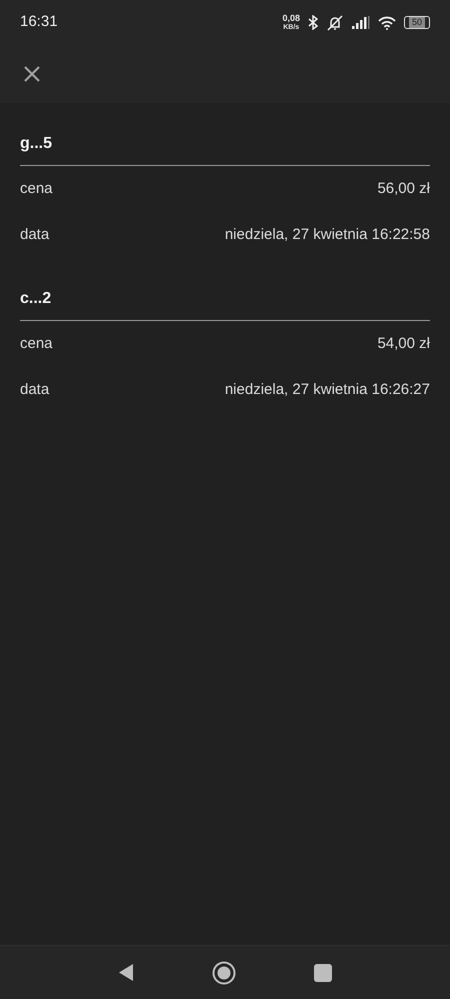 This screenshot has width=450, height=999. I want to click on field-value: niedziela, 27 kwietnia 16:22:58, so click(327, 234).